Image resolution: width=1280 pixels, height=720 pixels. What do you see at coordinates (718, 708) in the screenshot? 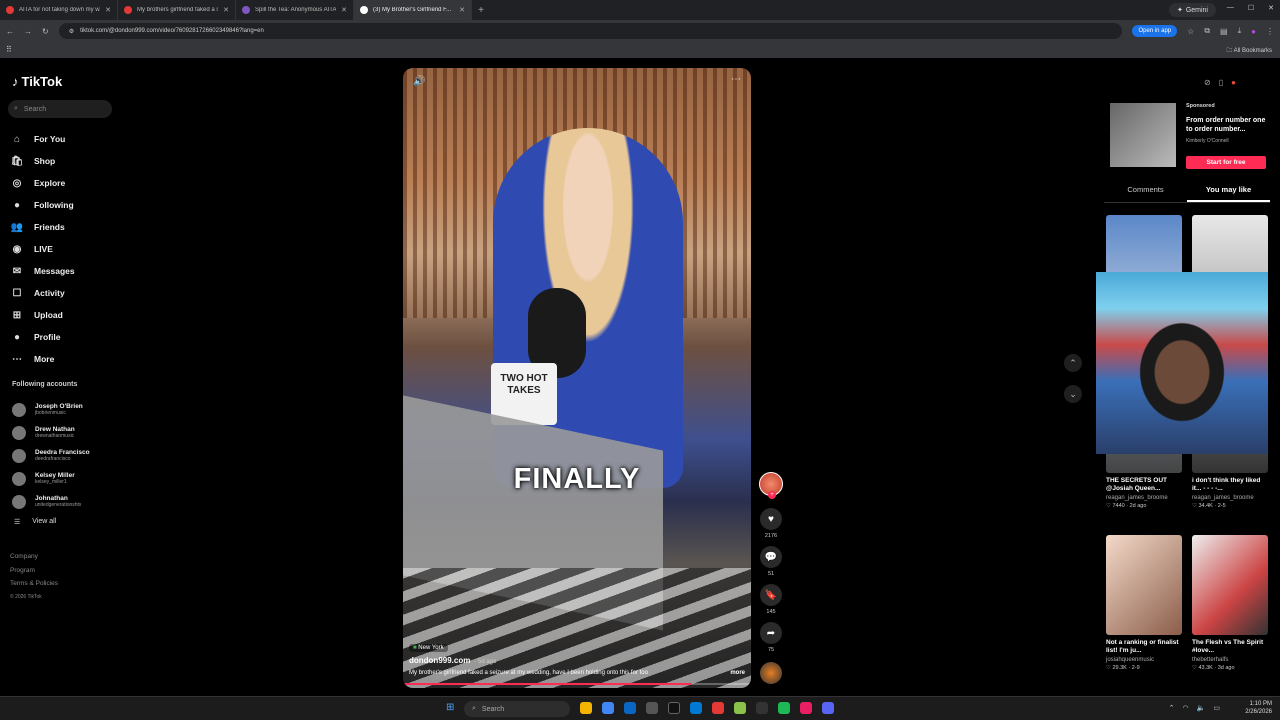
I see `app-red-icon` at bounding box center [718, 708].